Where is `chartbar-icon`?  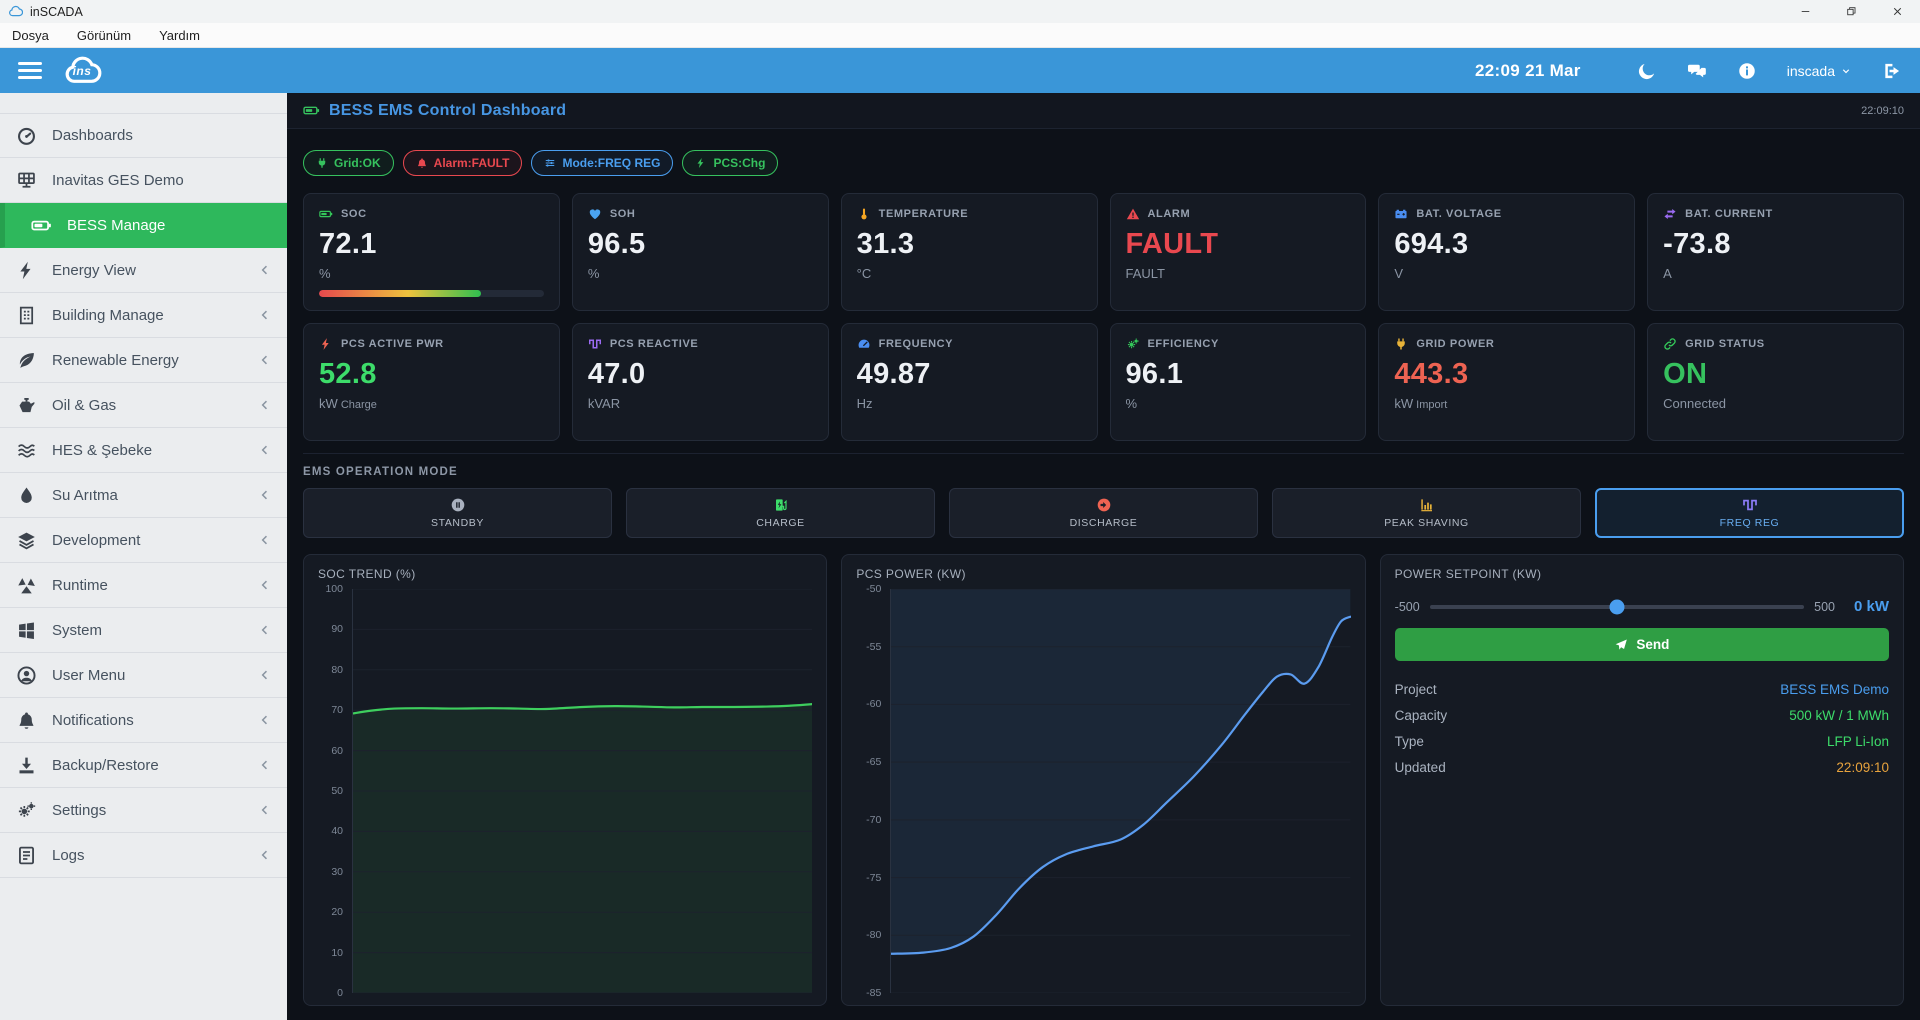 chartbar-icon is located at coordinates (1427, 505).